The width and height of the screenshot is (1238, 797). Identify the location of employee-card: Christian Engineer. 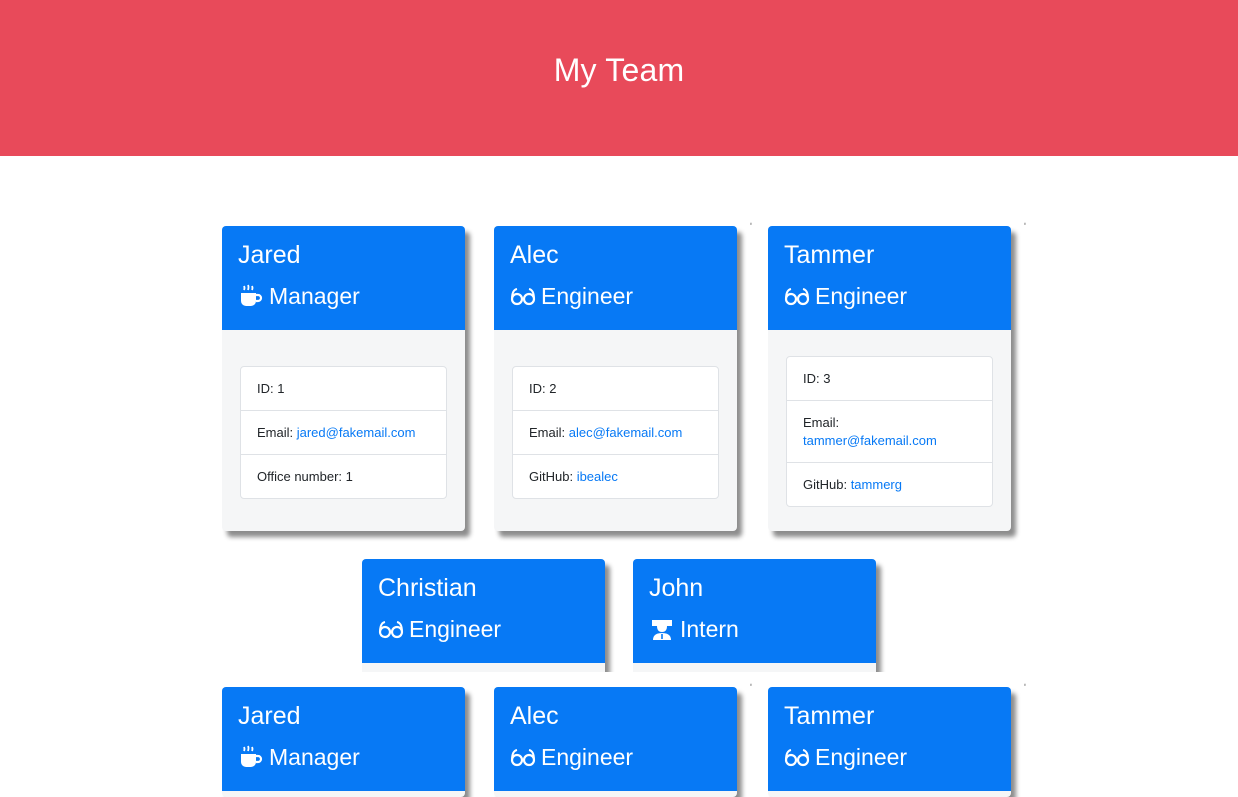
(483, 615).